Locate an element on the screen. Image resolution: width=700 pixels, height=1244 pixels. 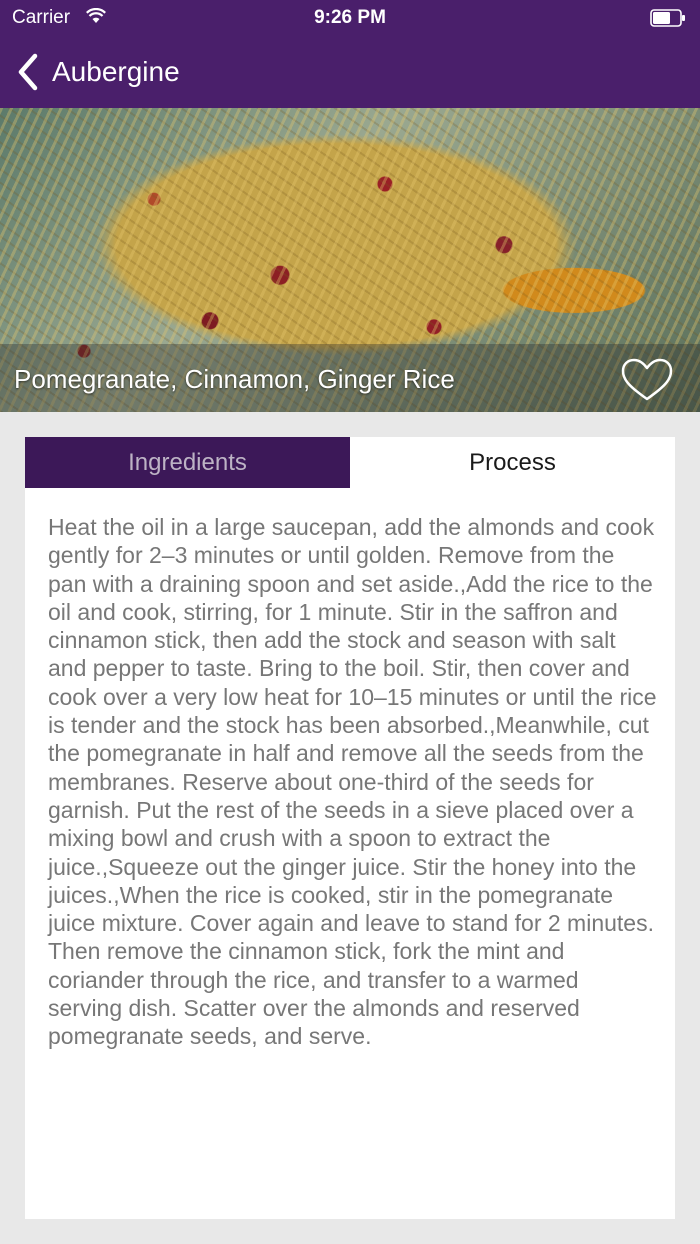
heart-outline-icon is located at coordinates (647, 380).